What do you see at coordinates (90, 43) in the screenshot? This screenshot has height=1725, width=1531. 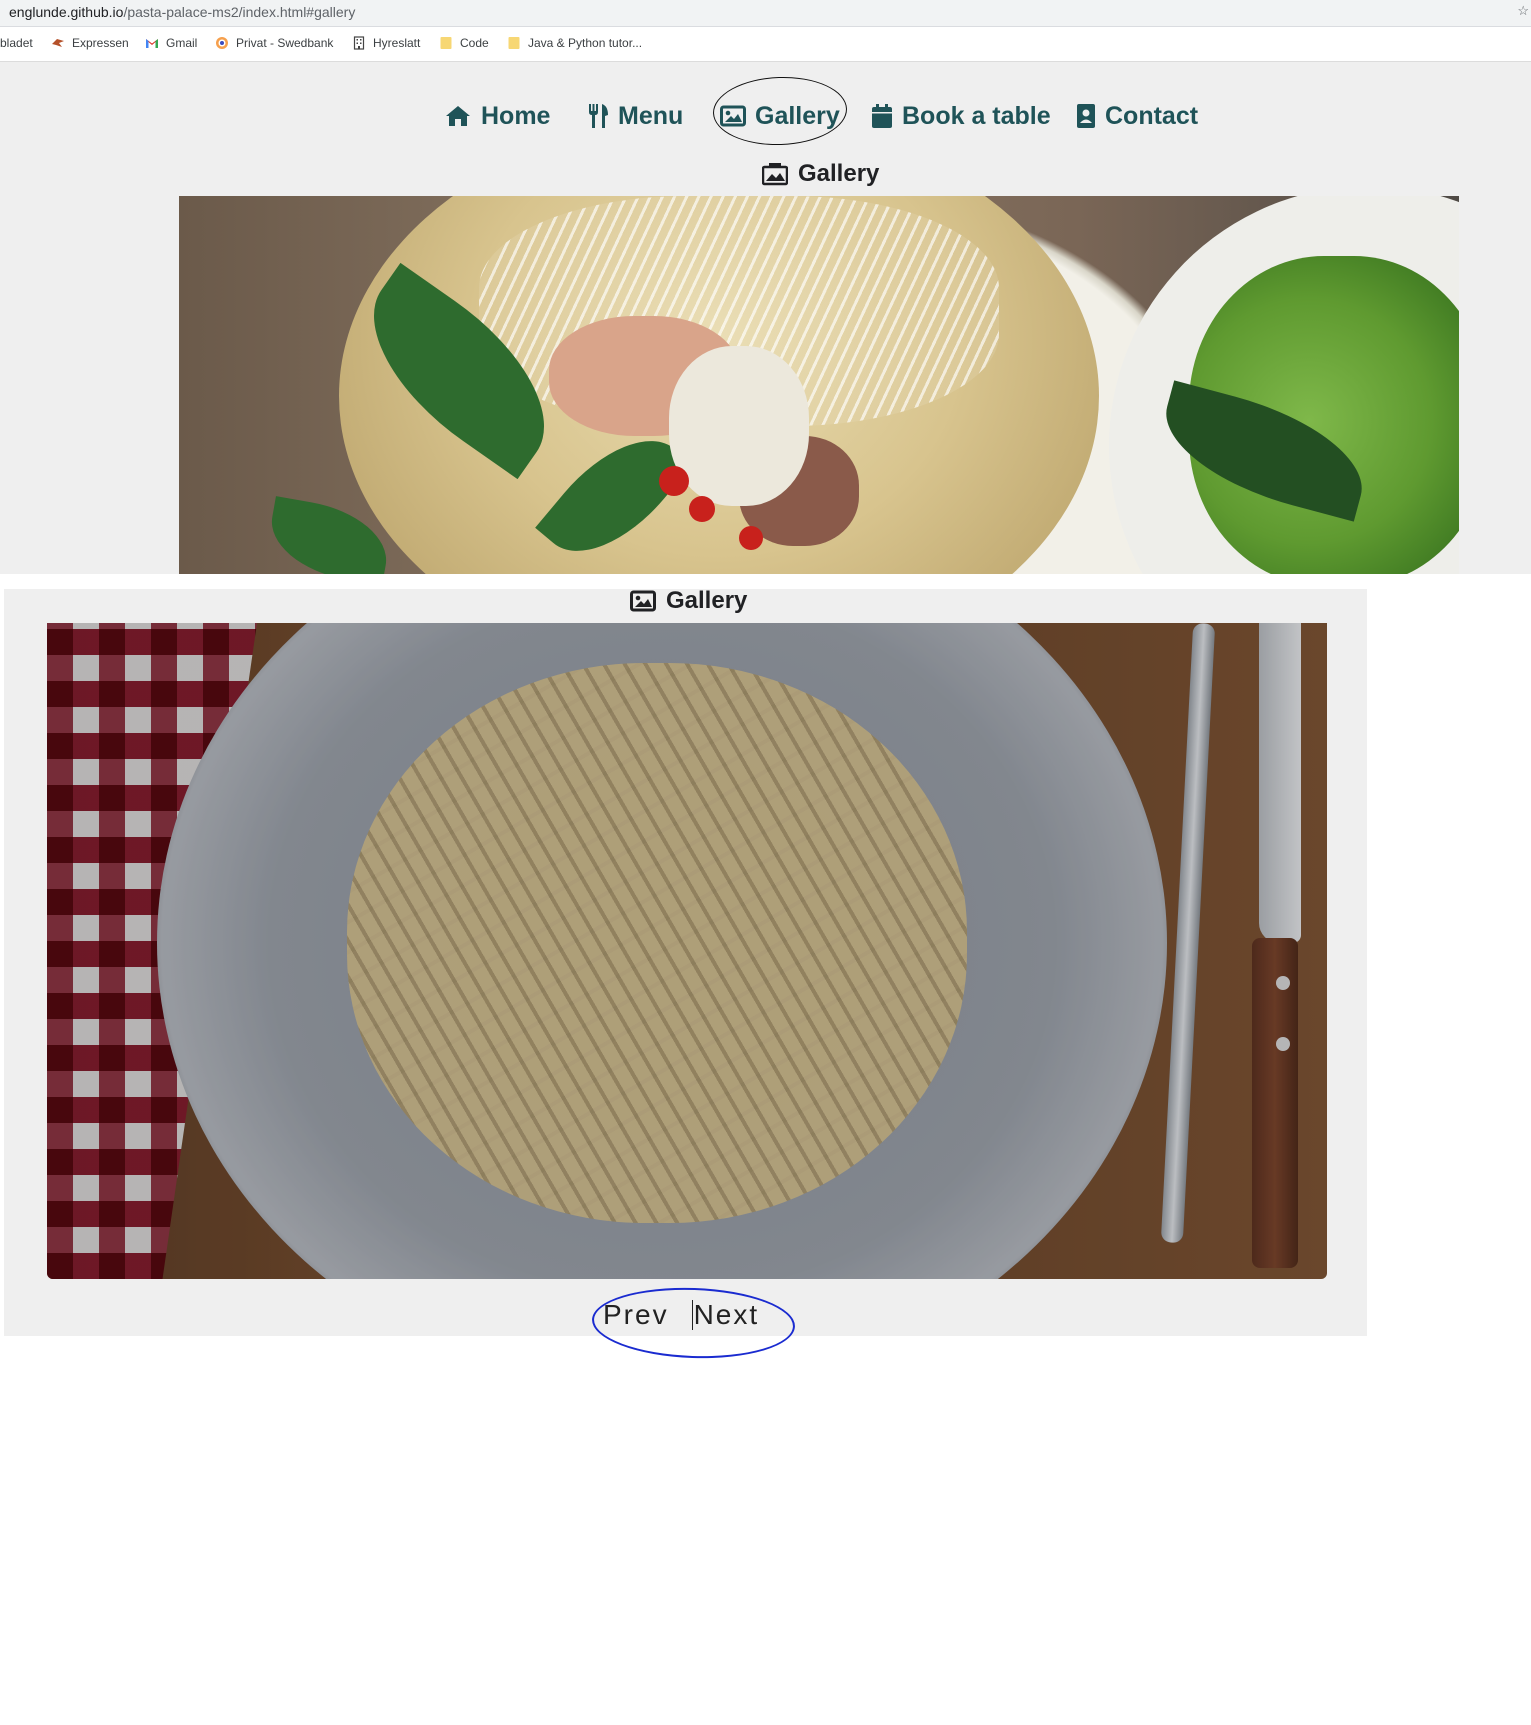 I see `bookmark-expressen: Expressen` at bounding box center [90, 43].